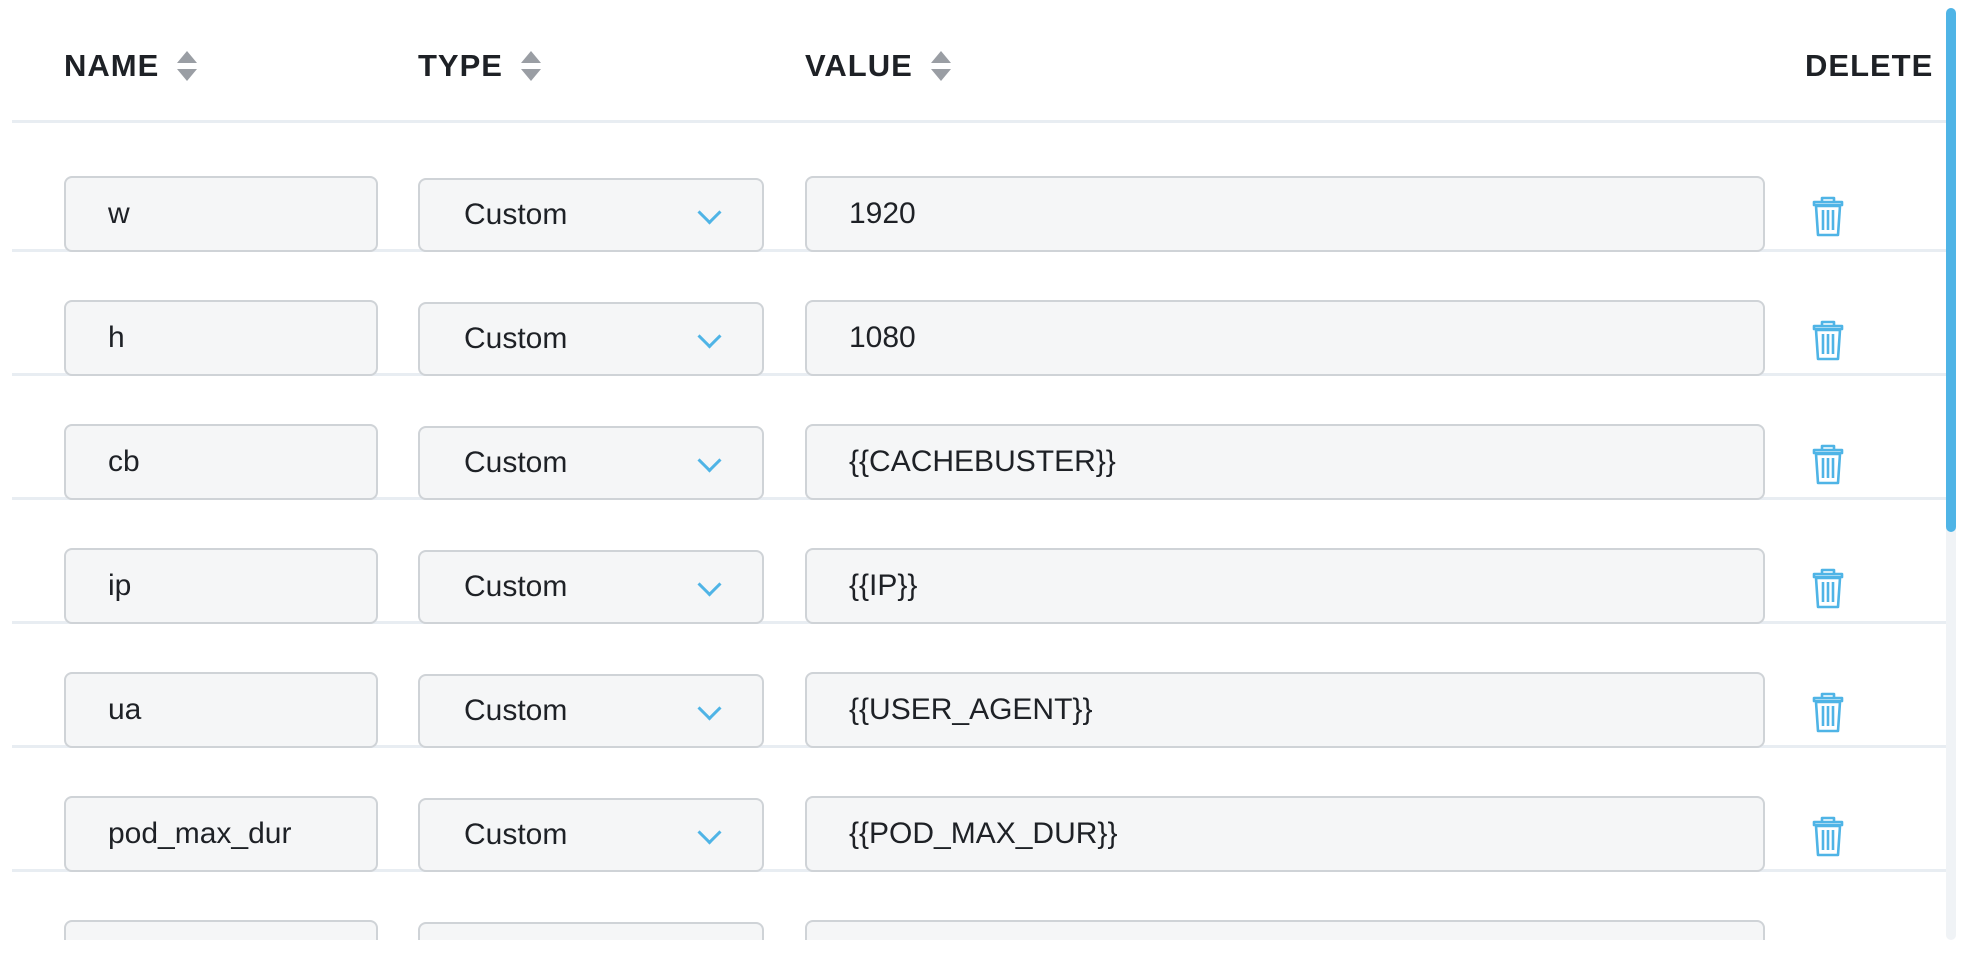  I want to click on column-header-value: VALUE, so click(878, 66).